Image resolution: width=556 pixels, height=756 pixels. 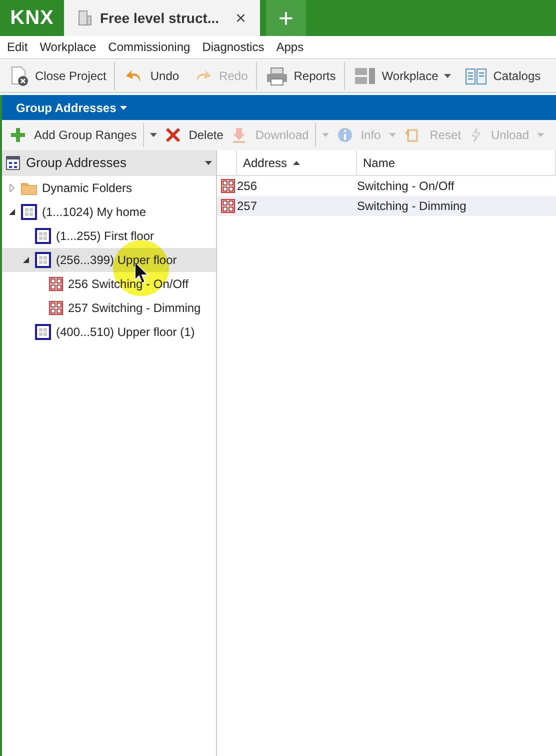 I want to click on tree-item-label: (1...255) First floor, so click(x=105, y=236).